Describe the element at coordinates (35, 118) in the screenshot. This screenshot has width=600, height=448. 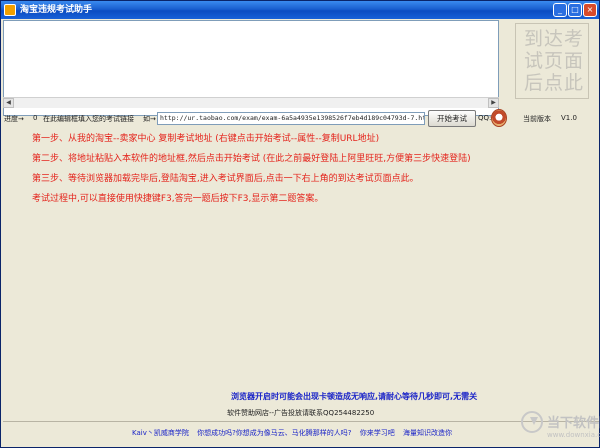
I see `progress-value: 0` at that location.